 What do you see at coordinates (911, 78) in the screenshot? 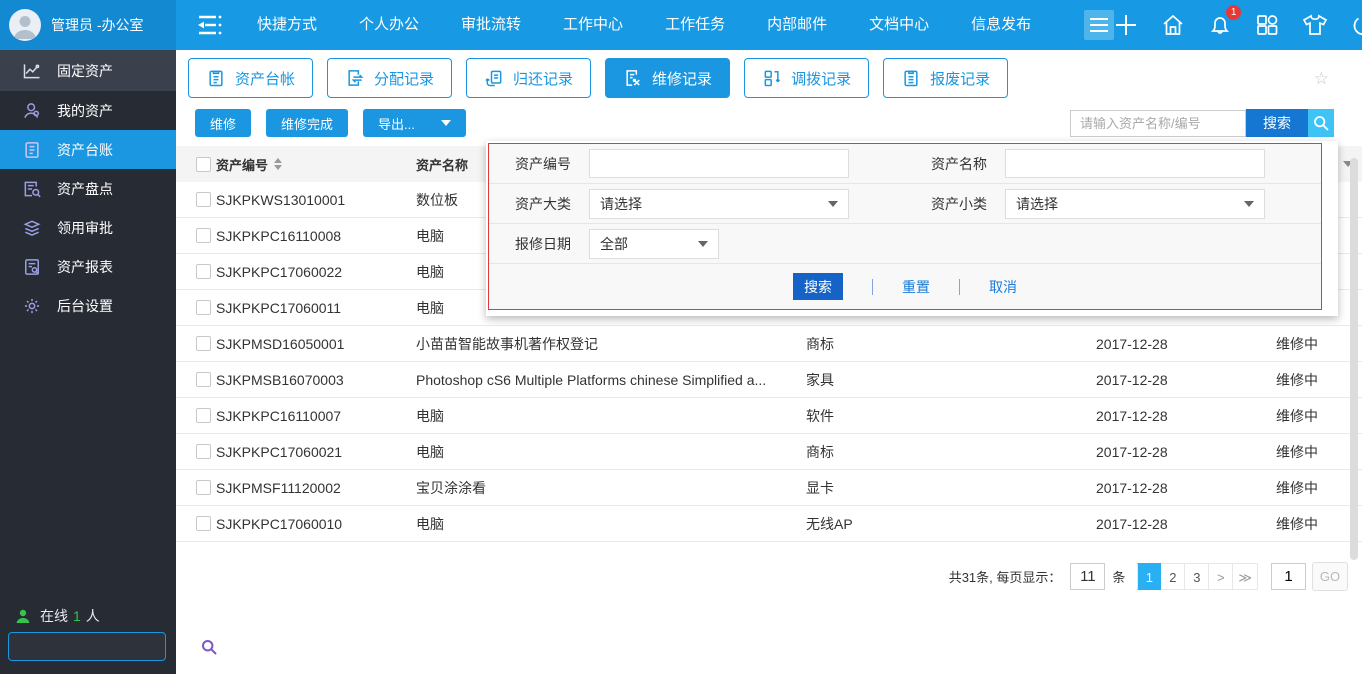
I see `scrap-icon` at bounding box center [911, 78].